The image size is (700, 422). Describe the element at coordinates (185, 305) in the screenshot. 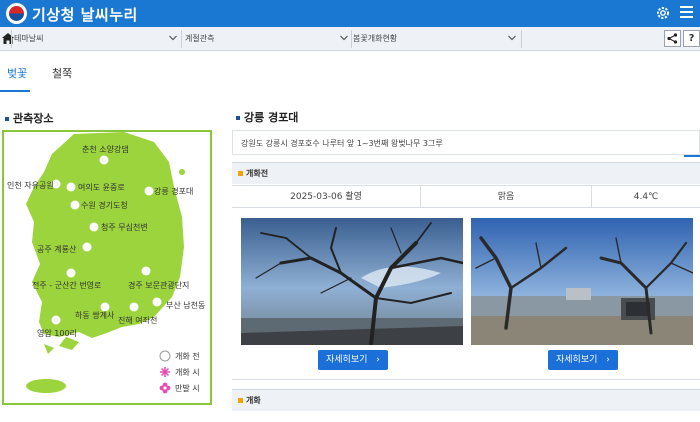

I see `station-label: 부산 남천동` at that location.